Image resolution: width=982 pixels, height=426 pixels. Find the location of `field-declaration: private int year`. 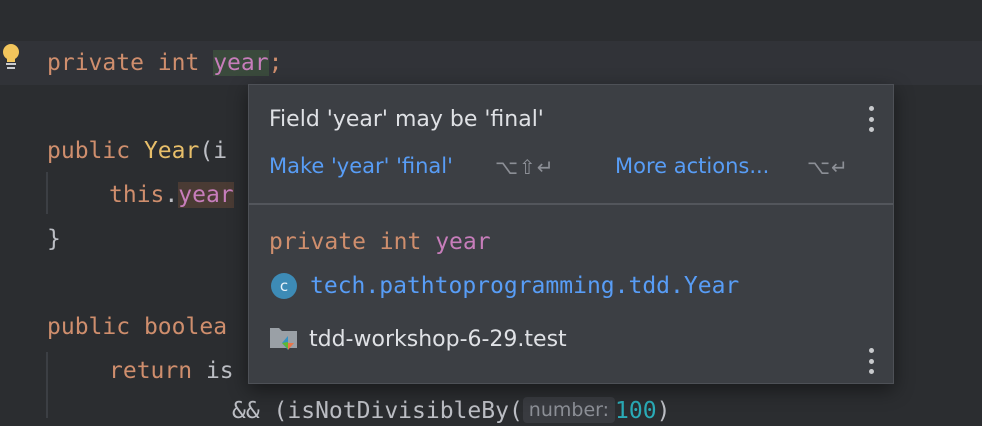

field-declaration: private int year is located at coordinates (380, 242).